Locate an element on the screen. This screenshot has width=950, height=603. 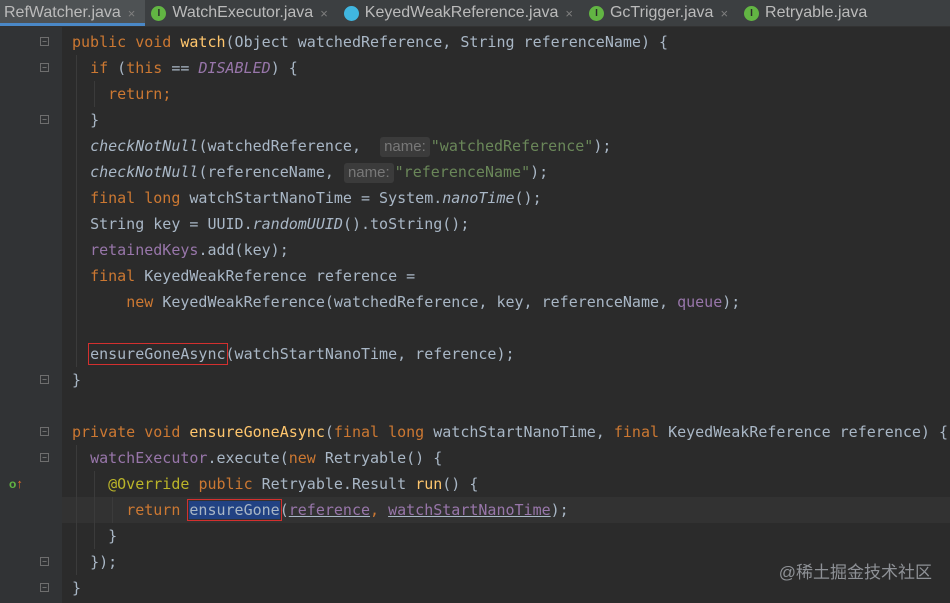
tab-keyedweakreference: KeyedWeakReference.java × is located at coordinates (460, 13).